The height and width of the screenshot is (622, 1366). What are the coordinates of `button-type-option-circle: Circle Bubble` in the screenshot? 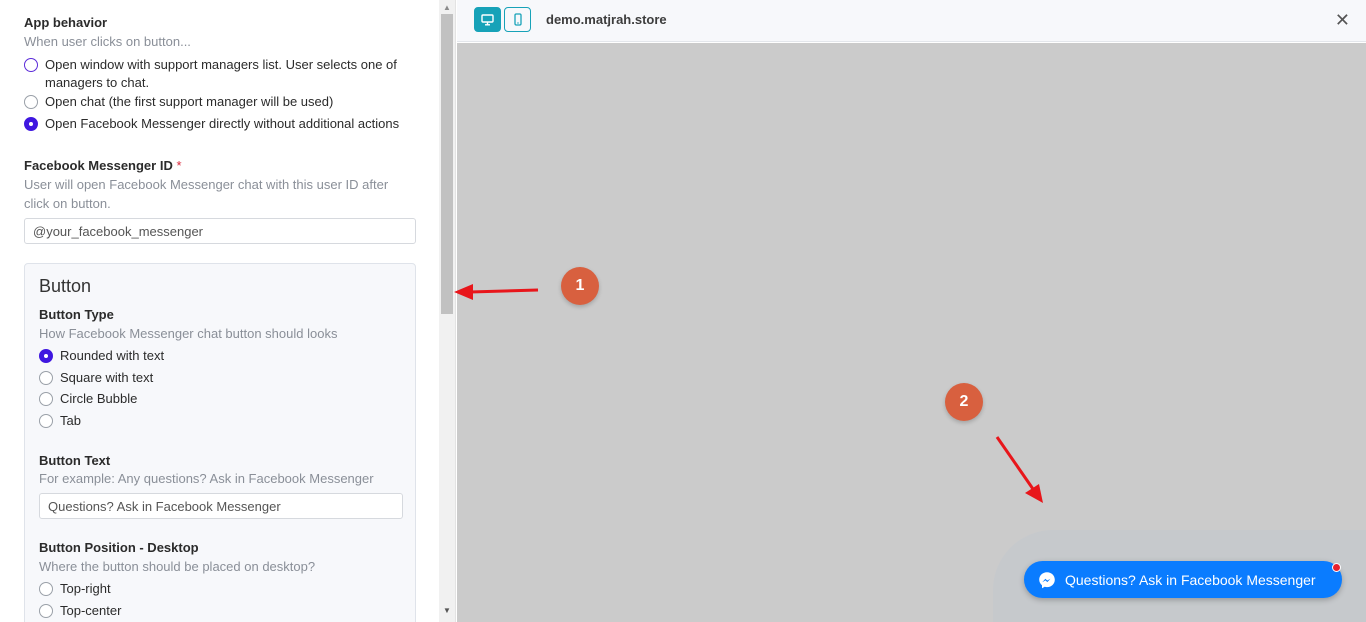 It's located at (88, 399).